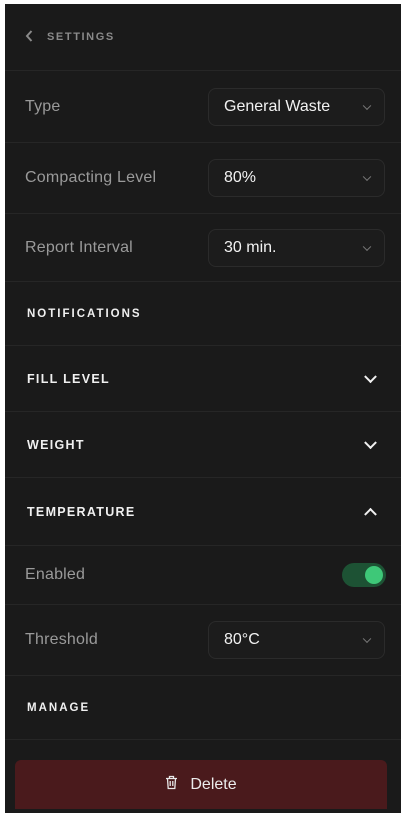 The height and width of the screenshot is (813, 401). Describe the element at coordinates (203, 248) in the screenshot. I see `report-interval-row: Report Interval 30 min.` at that location.